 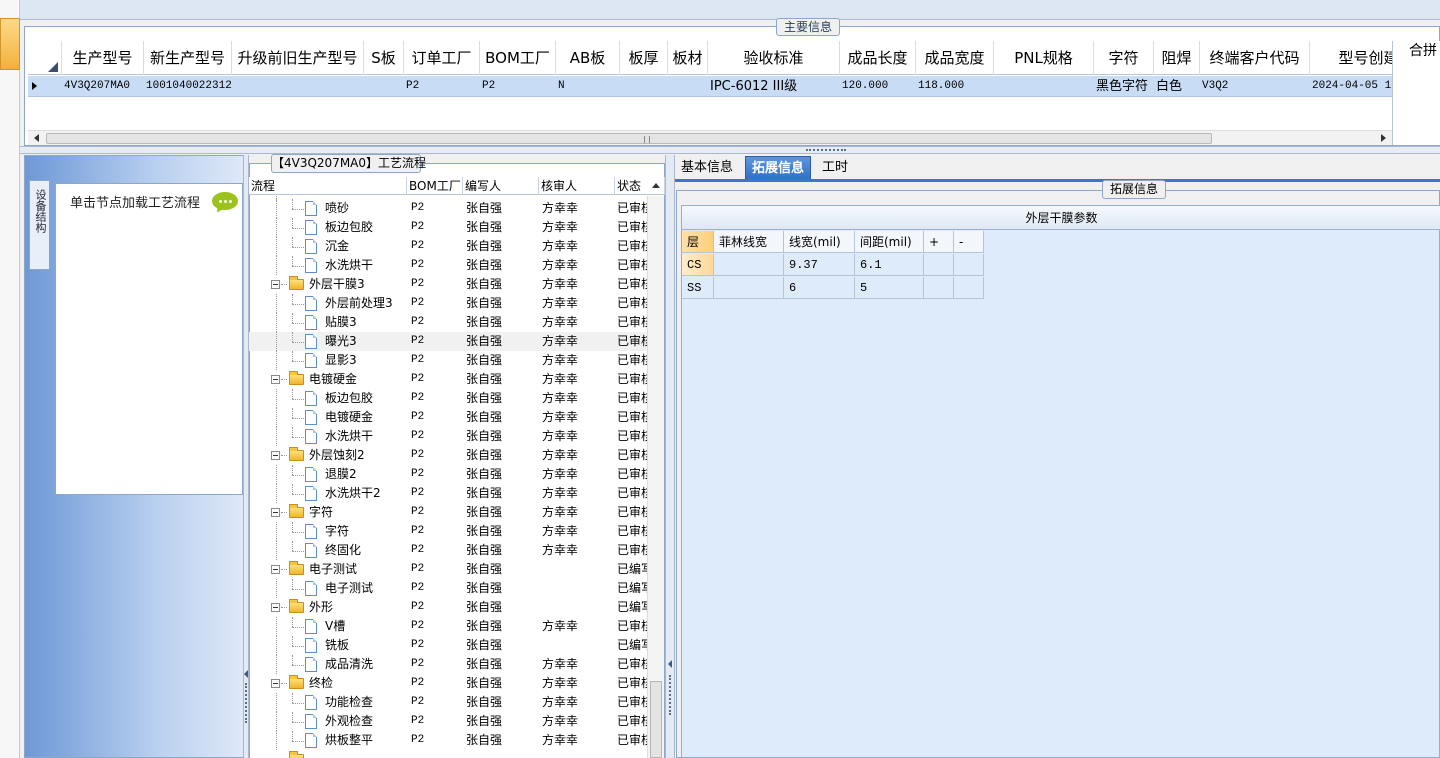 I want to click on tab-work-hours: 工时, so click(x=835, y=168).